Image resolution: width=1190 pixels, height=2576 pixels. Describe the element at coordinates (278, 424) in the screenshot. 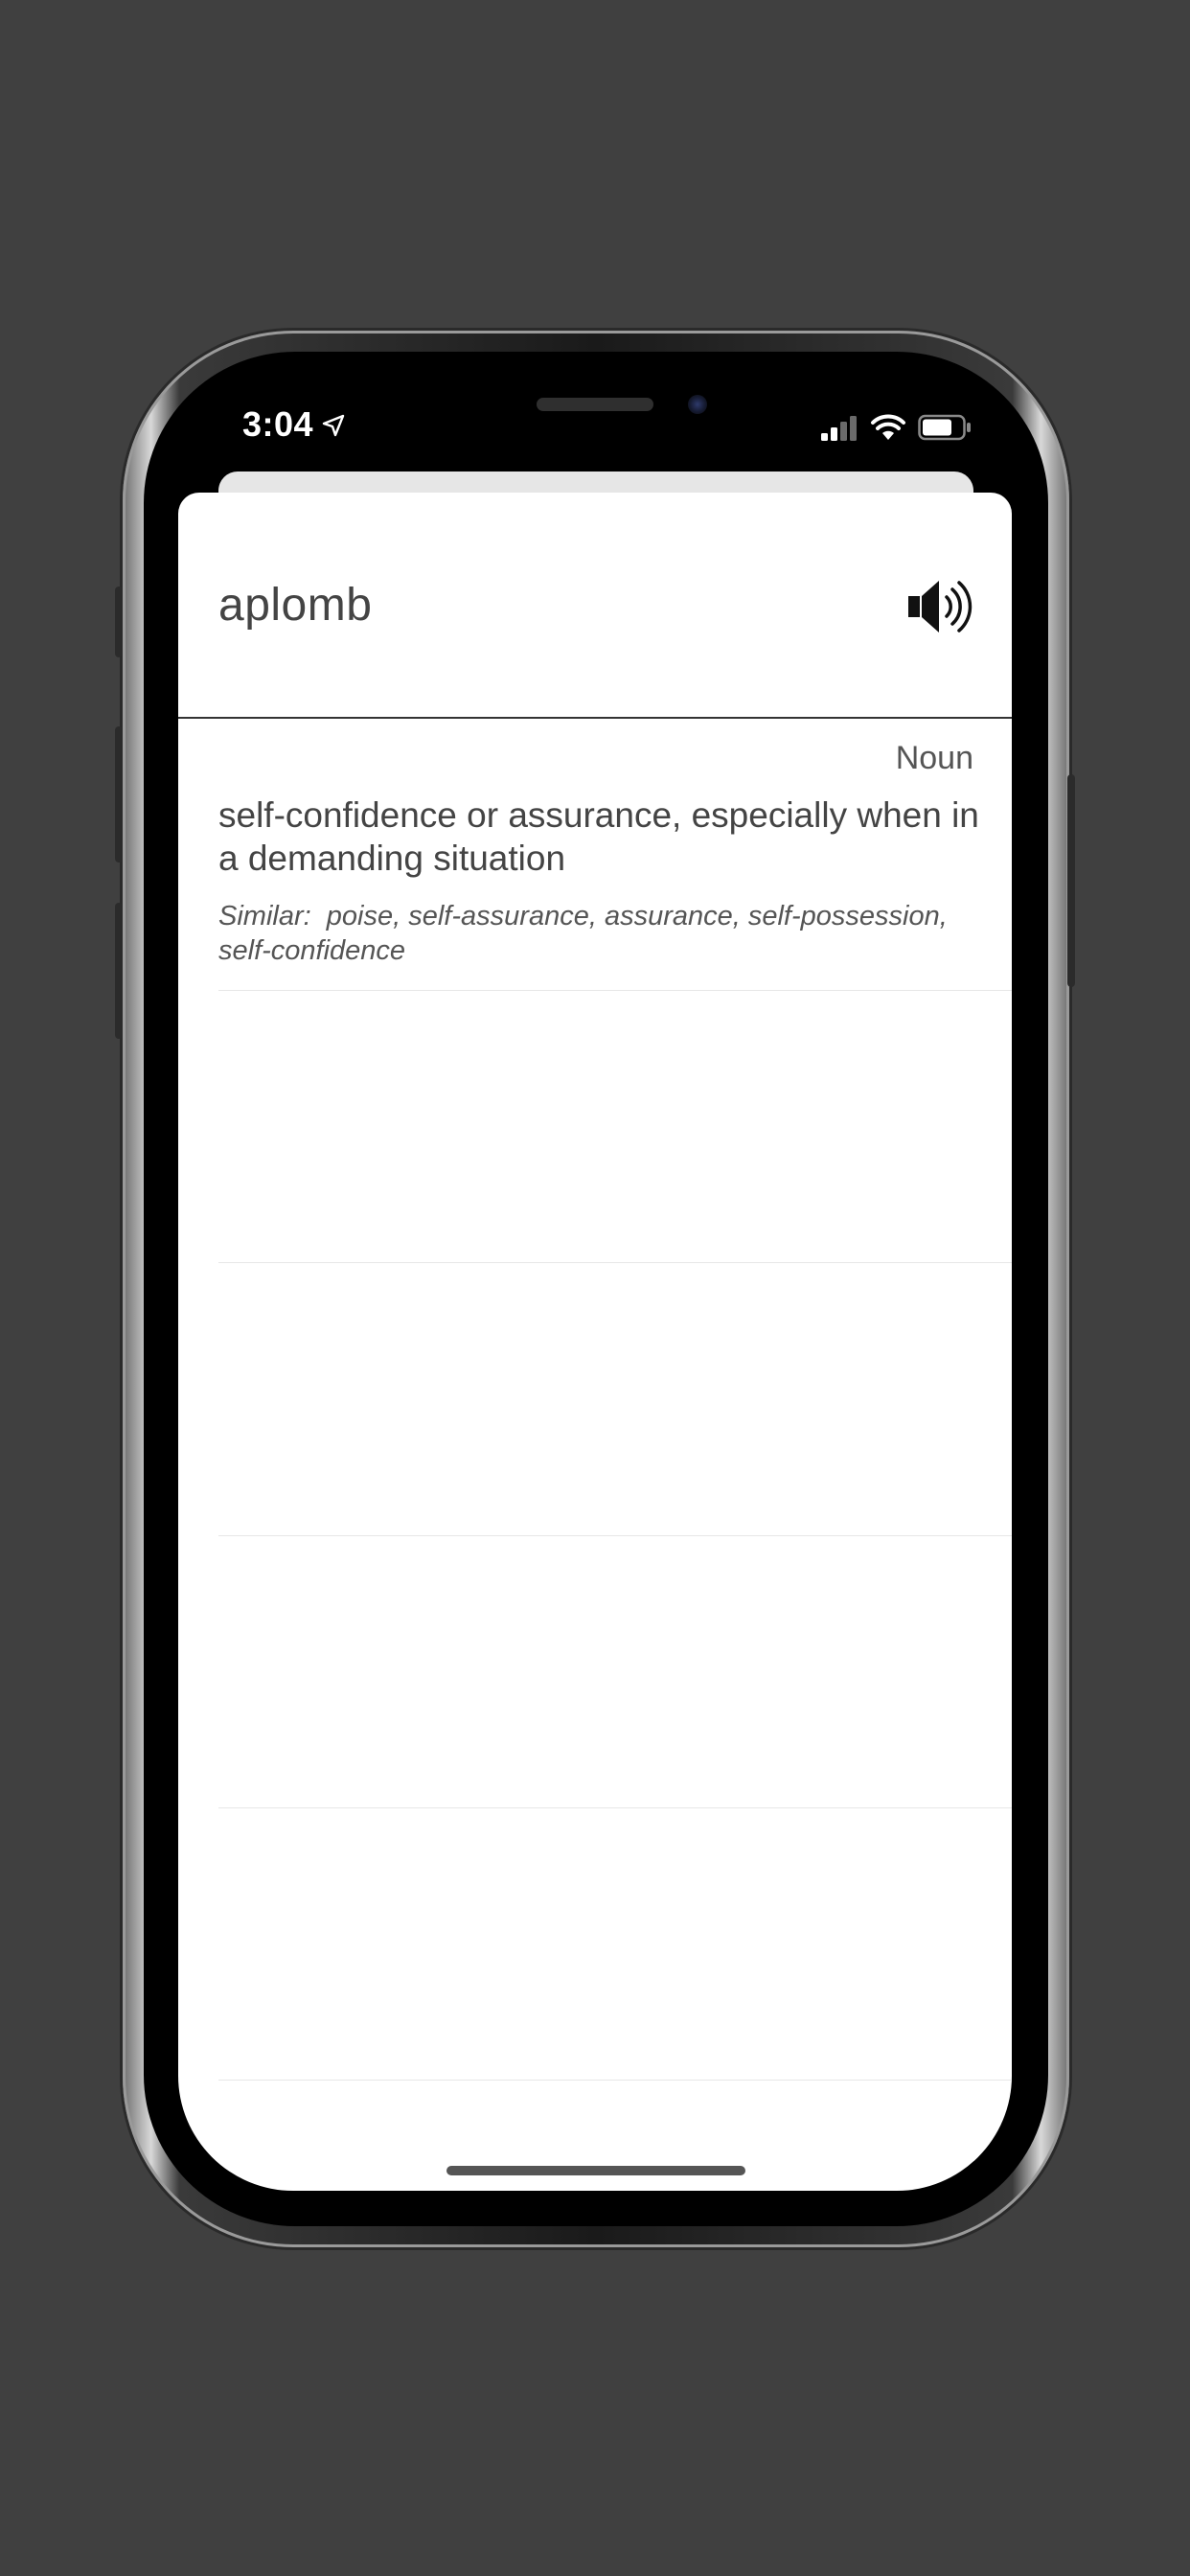

I see `status-time: 3:04` at that location.